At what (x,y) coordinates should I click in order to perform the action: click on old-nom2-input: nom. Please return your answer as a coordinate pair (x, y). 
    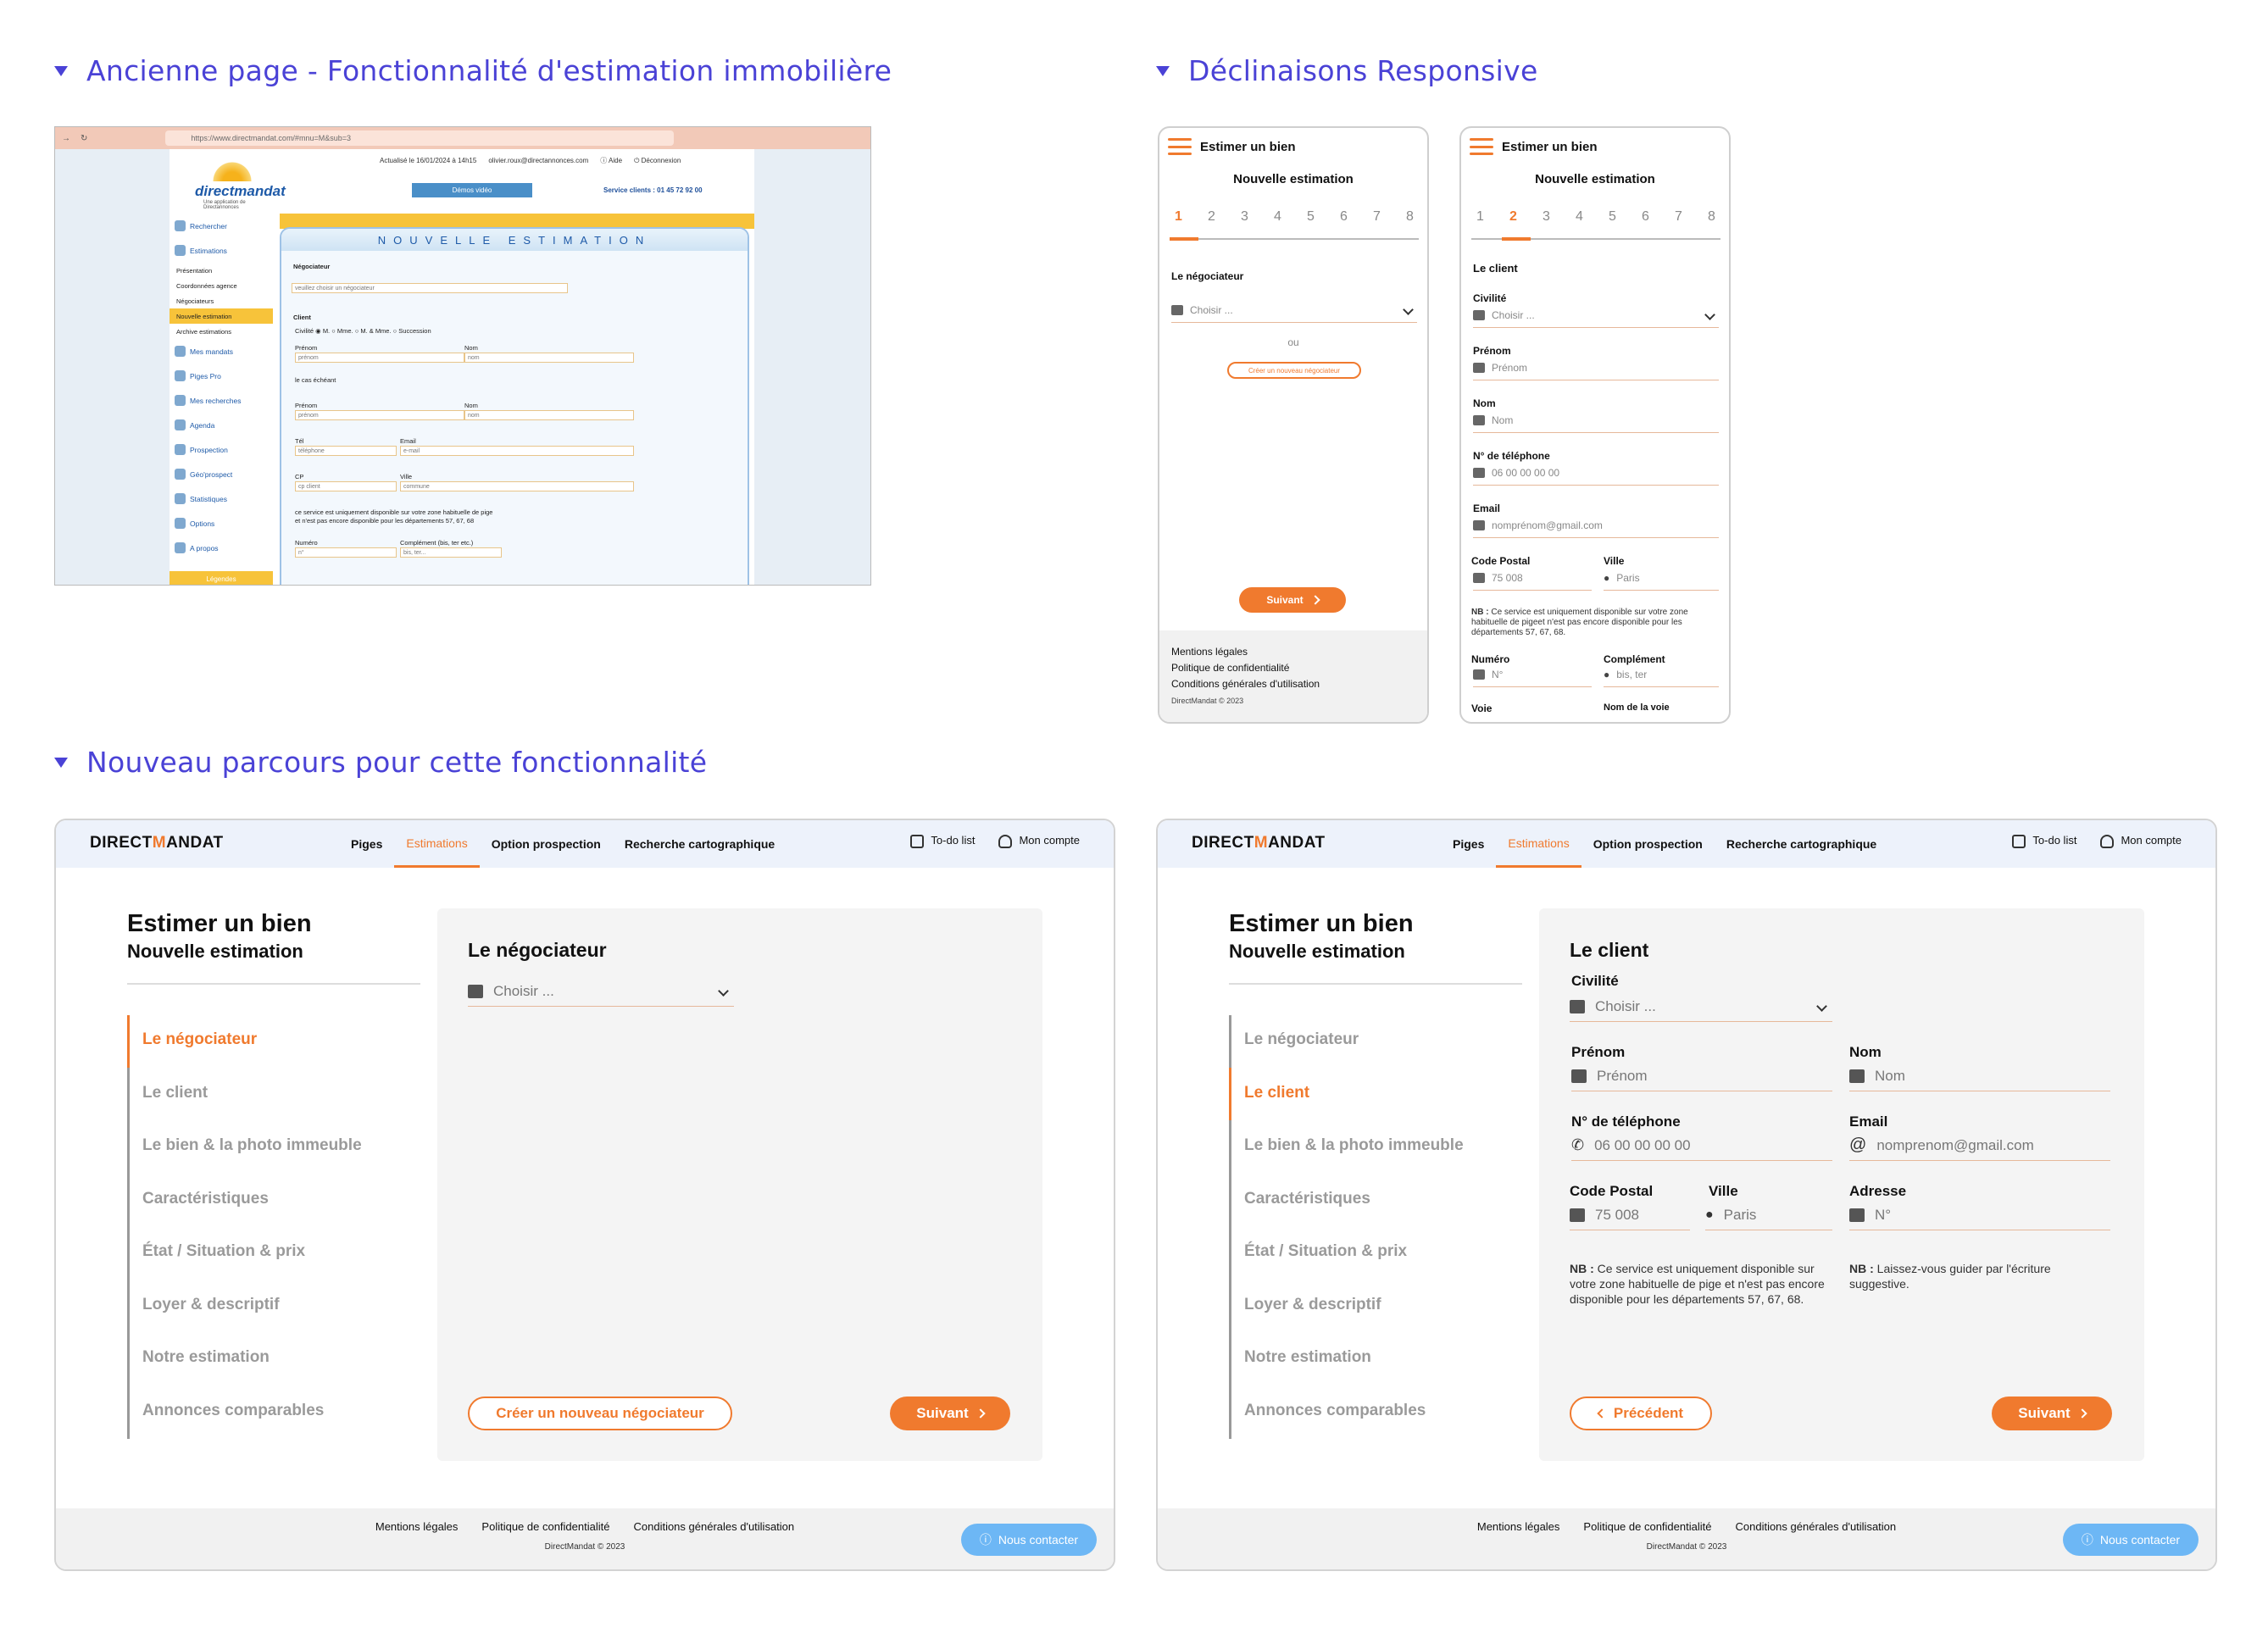
    Looking at the image, I should click on (549, 415).